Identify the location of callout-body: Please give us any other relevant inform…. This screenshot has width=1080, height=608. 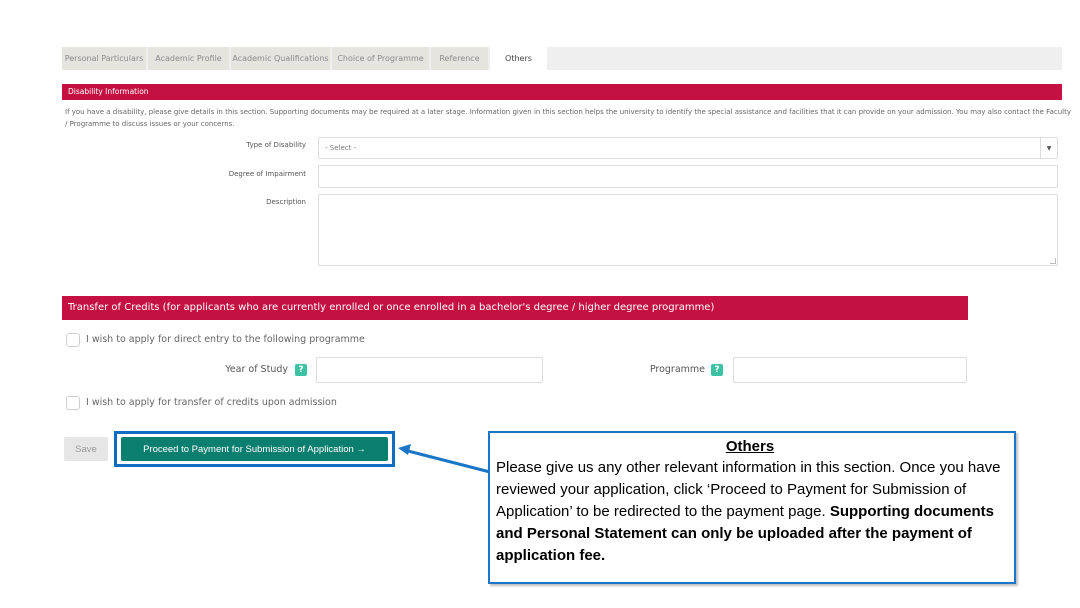
(750, 512).